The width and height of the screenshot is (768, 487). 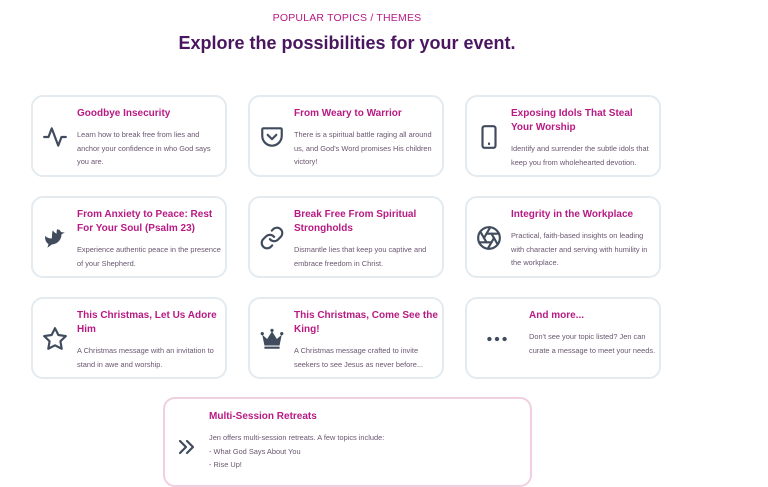 What do you see at coordinates (489, 238) in the screenshot?
I see `aperture-icon` at bounding box center [489, 238].